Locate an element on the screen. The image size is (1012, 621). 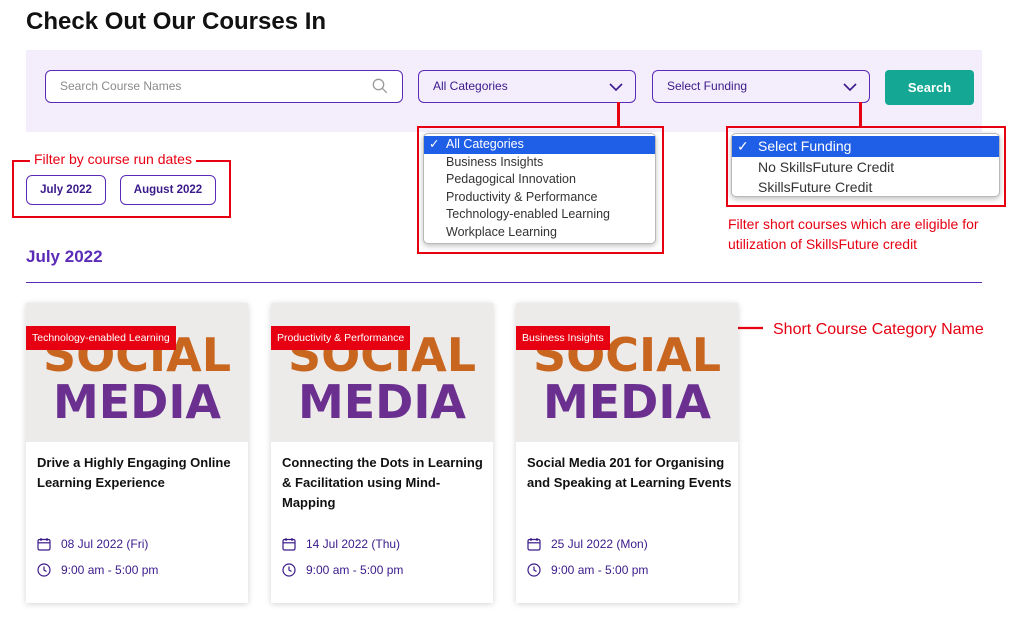
funding-select: Select Funding is located at coordinates (761, 86).